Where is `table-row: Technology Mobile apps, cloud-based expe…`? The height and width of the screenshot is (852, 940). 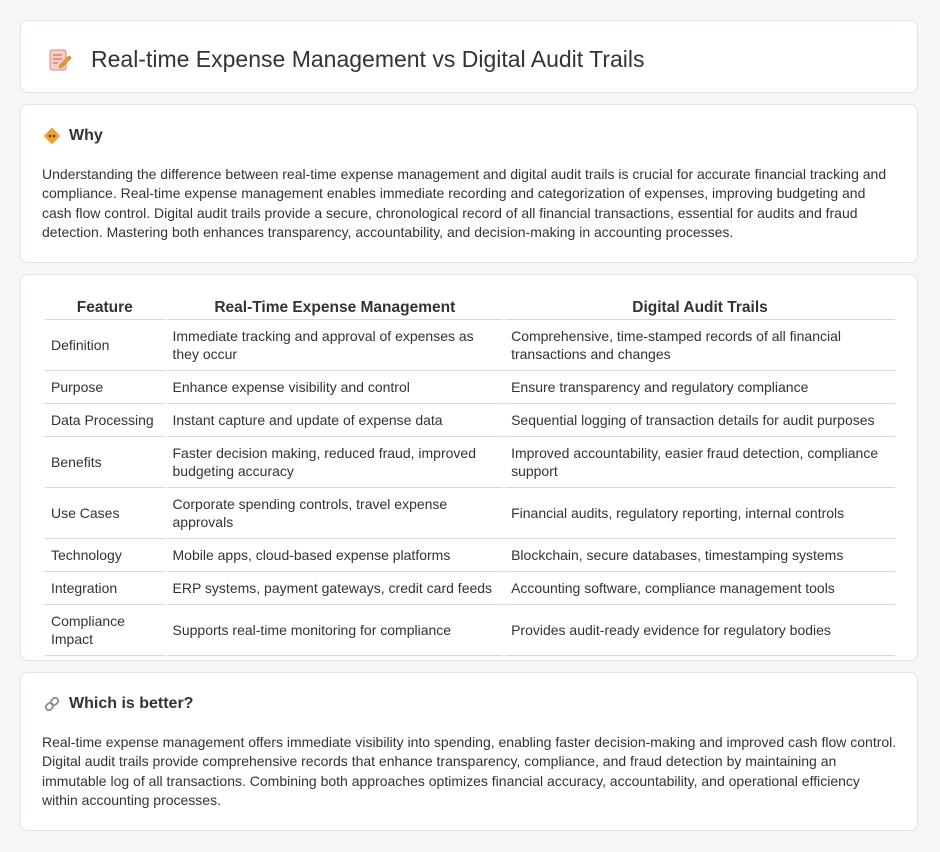
table-row: Technology Mobile apps, cloud-based expe… is located at coordinates (470, 555).